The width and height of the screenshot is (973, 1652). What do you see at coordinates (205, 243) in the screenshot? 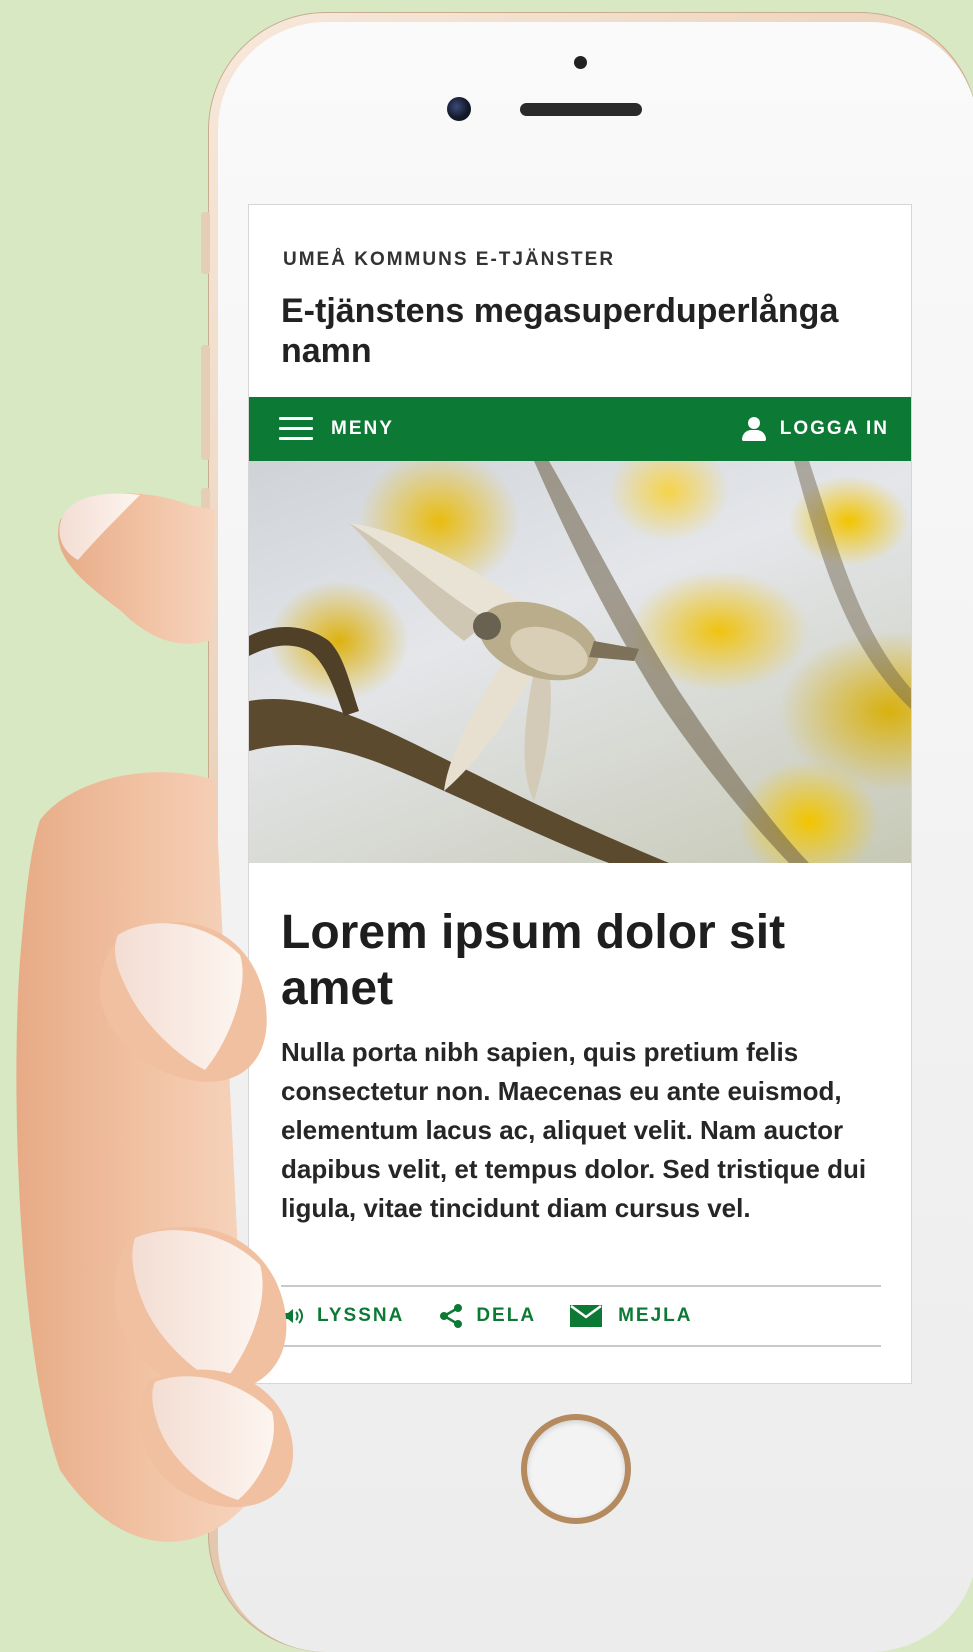
I see `phone-mute-switch` at bounding box center [205, 243].